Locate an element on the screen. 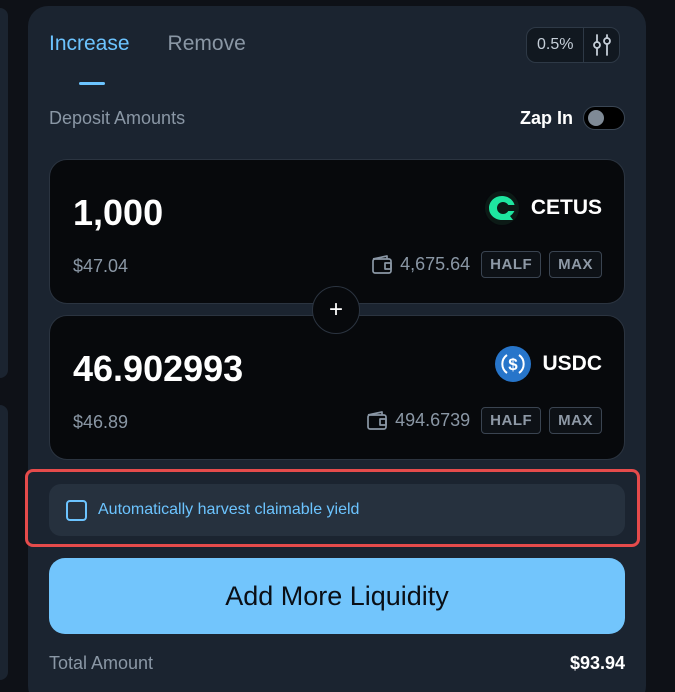 This screenshot has height=692, width=675. balance-row: 494.6739 HALF MAX is located at coordinates (484, 420).